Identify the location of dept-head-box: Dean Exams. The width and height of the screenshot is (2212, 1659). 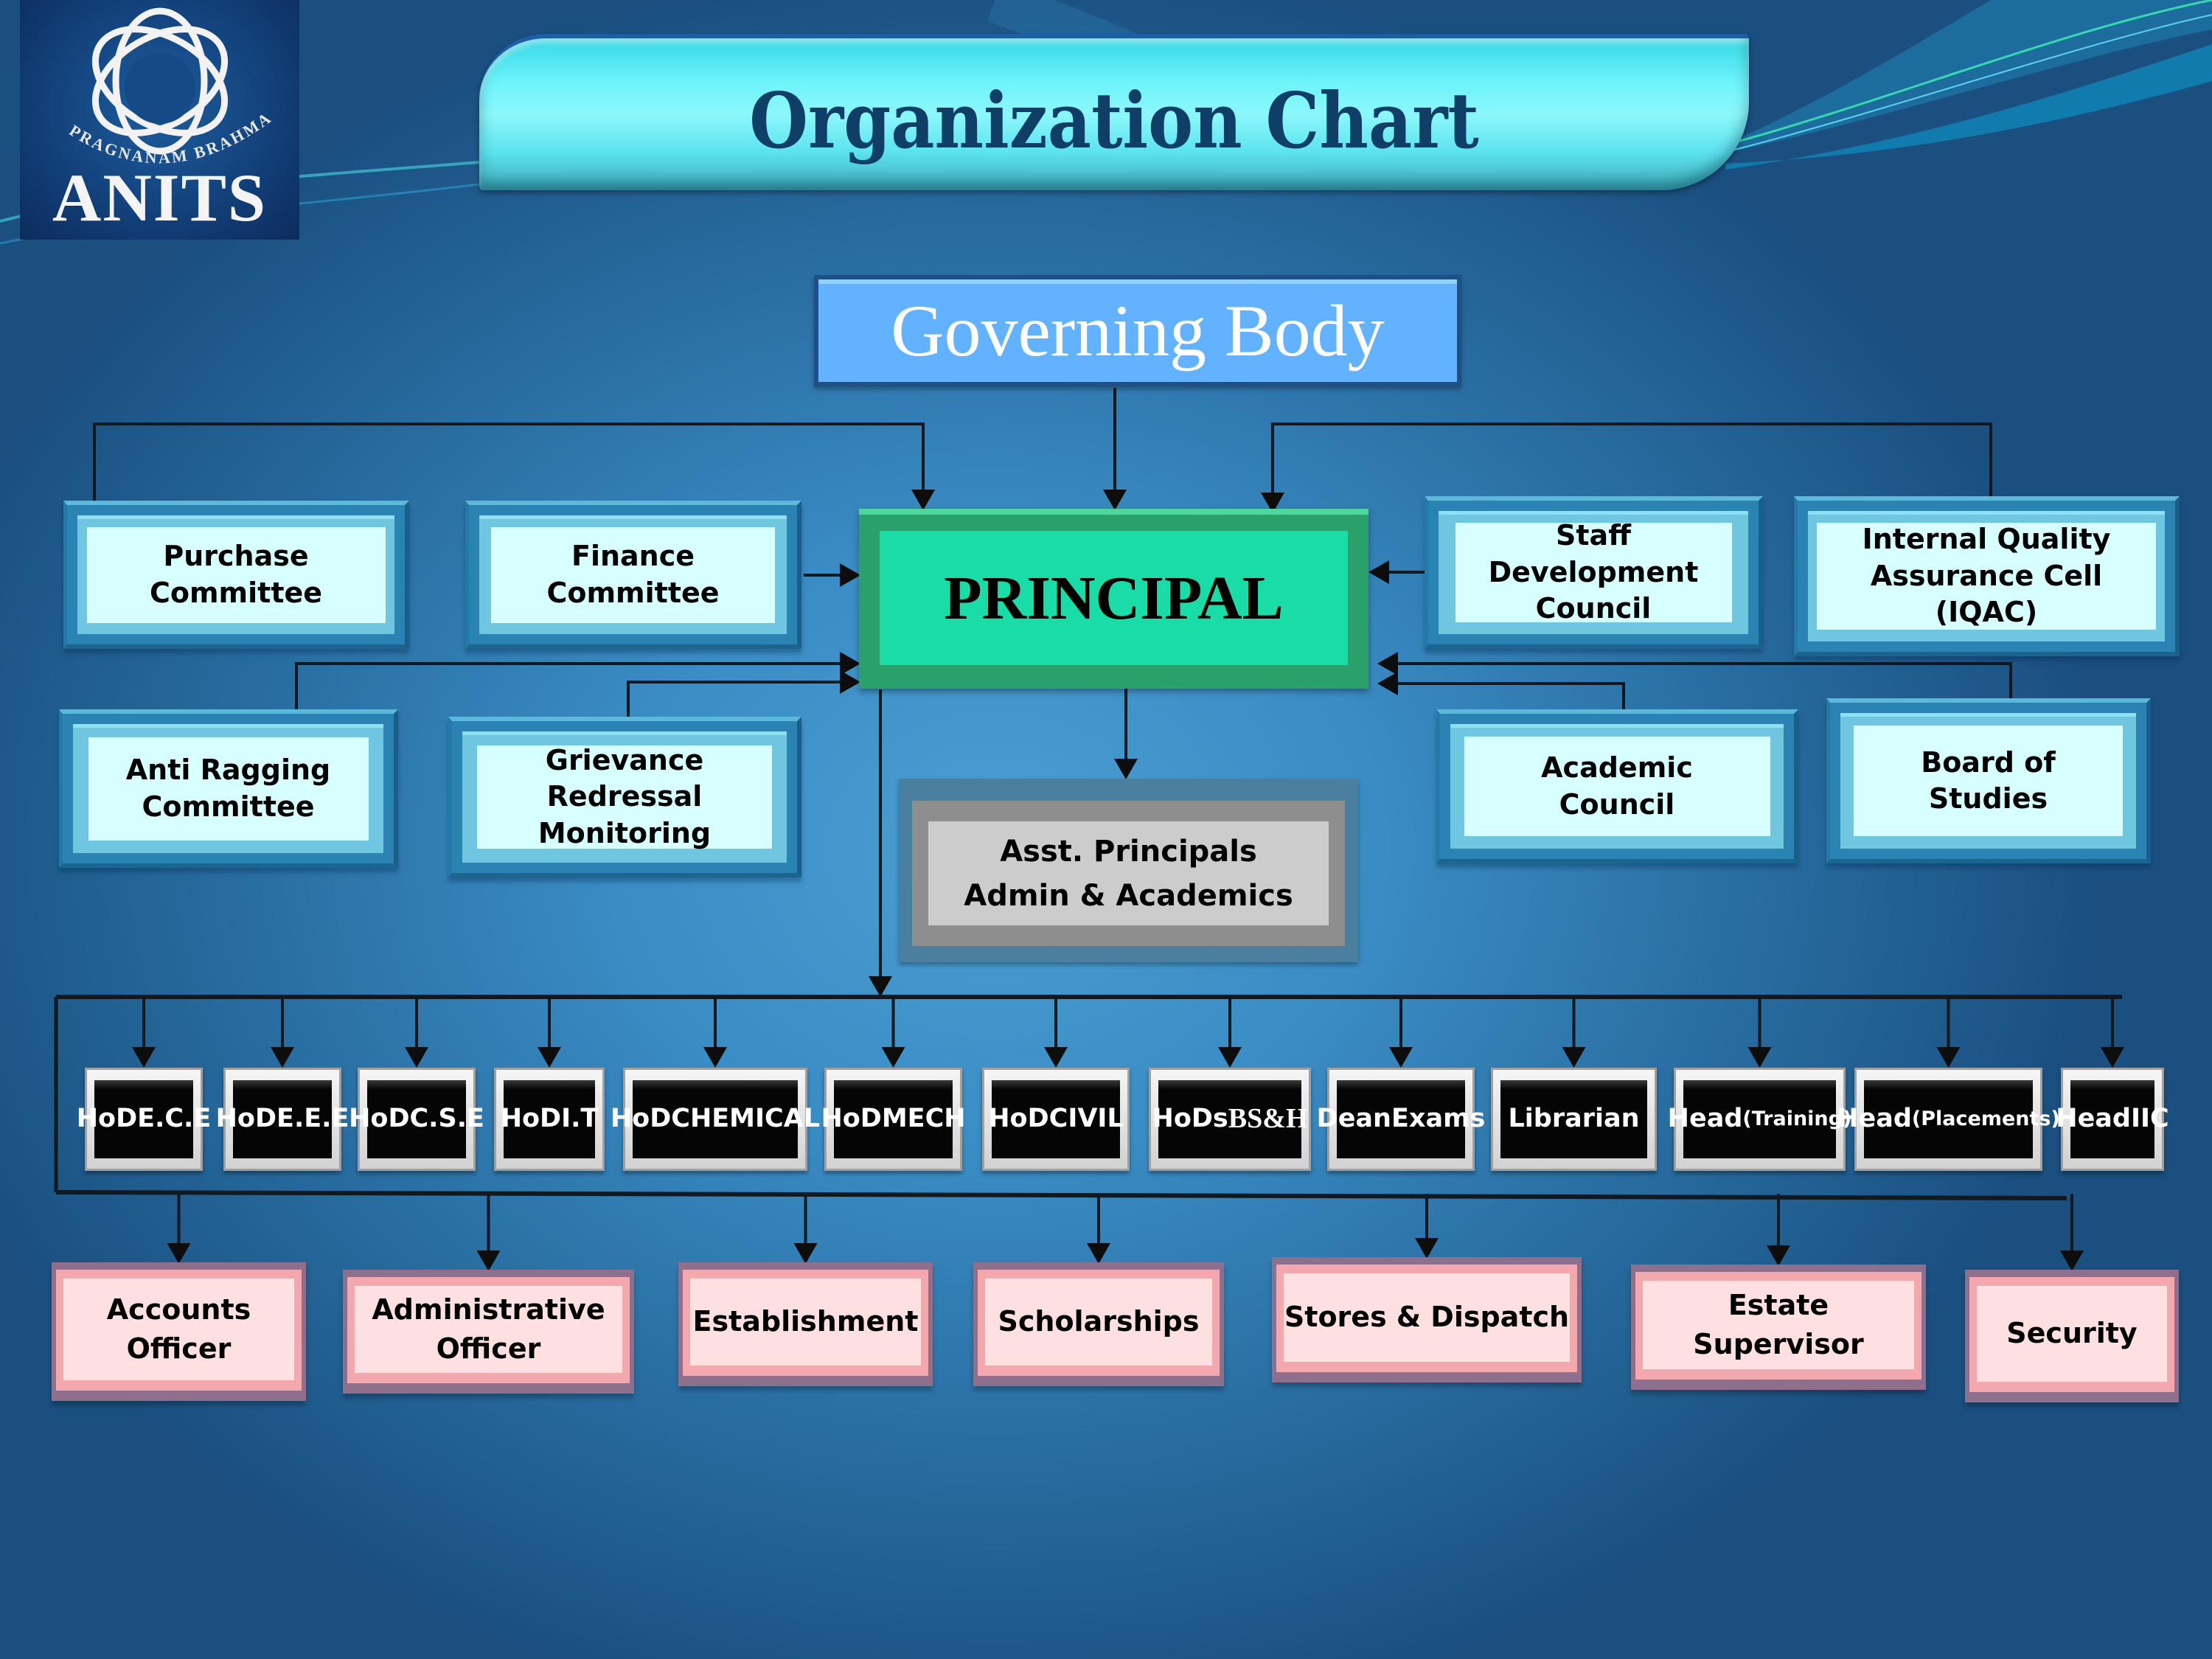
(1401, 1119).